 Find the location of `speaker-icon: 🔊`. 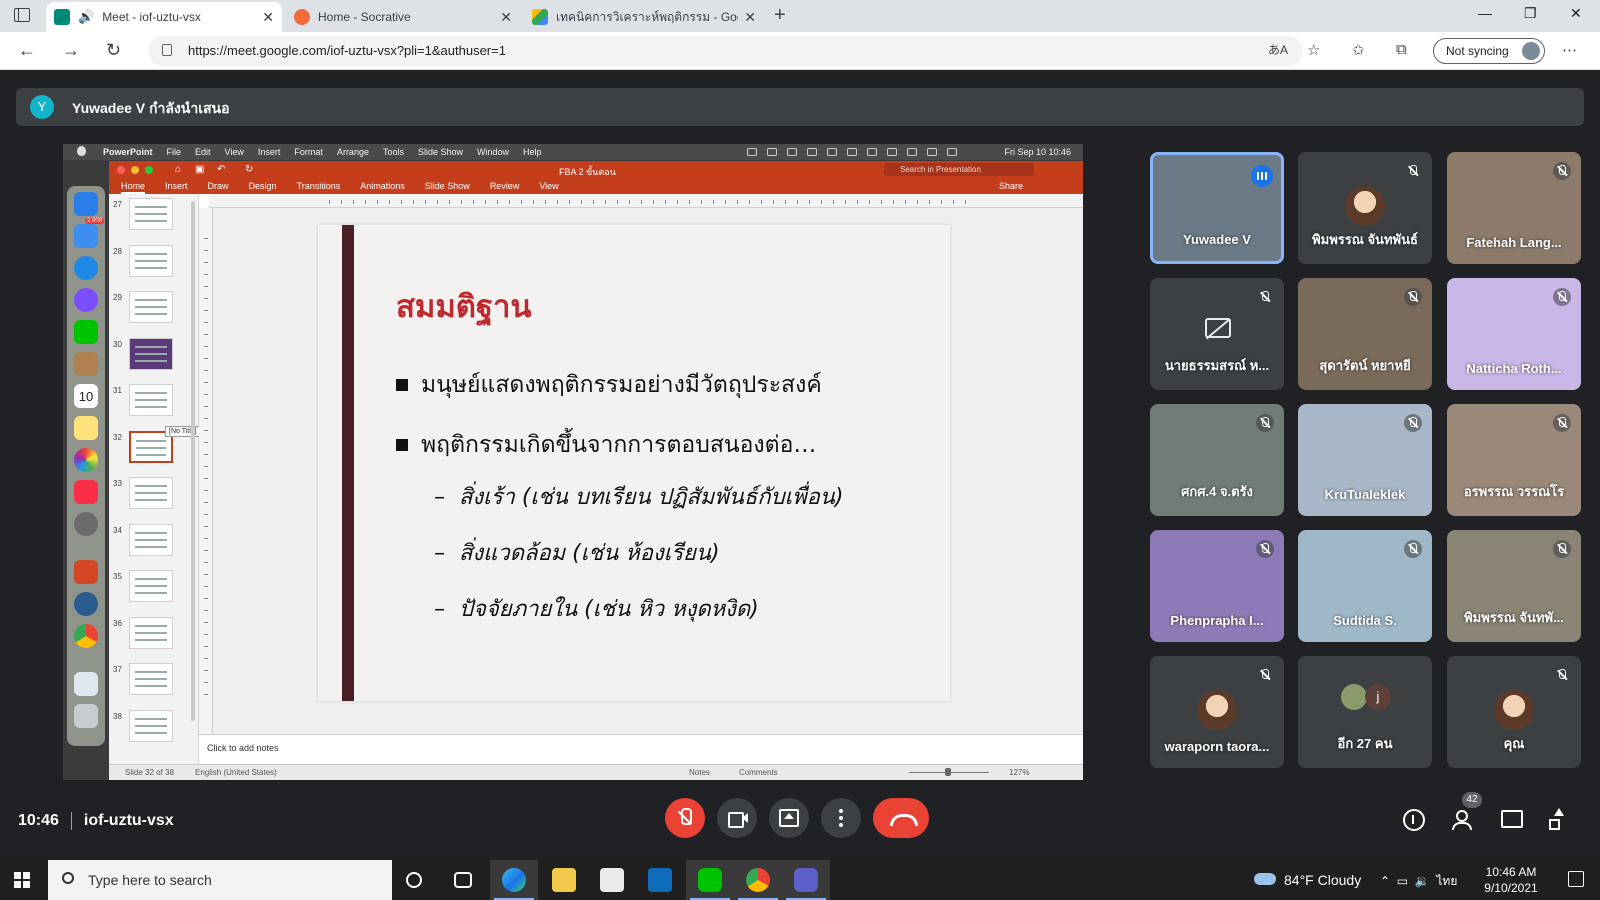

speaker-icon: 🔊 is located at coordinates (86, 17).